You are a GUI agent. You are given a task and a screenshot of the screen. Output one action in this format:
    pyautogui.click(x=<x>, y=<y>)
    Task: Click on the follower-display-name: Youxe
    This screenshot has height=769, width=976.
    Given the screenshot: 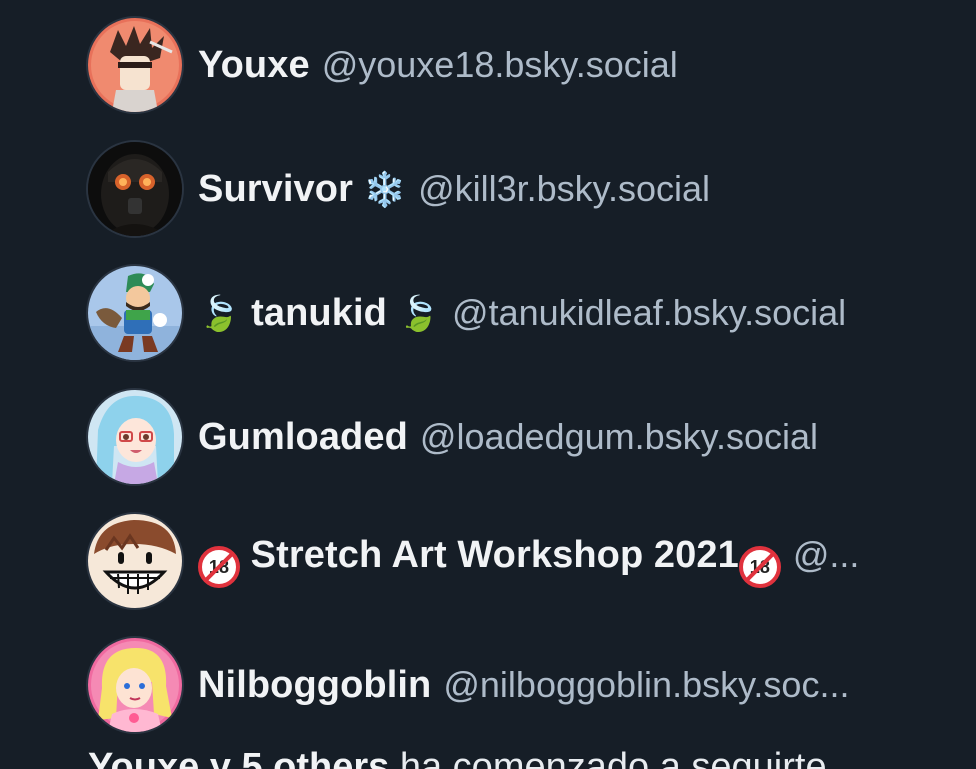 What is the action you would take?
    pyautogui.click(x=254, y=65)
    